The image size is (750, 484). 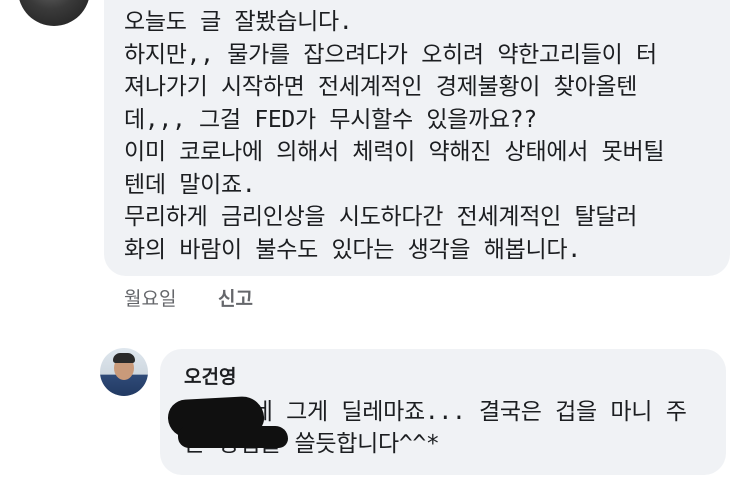 What do you see at coordinates (235, 297) in the screenshot?
I see `report-link: 신고` at bounding box center [235, 297].